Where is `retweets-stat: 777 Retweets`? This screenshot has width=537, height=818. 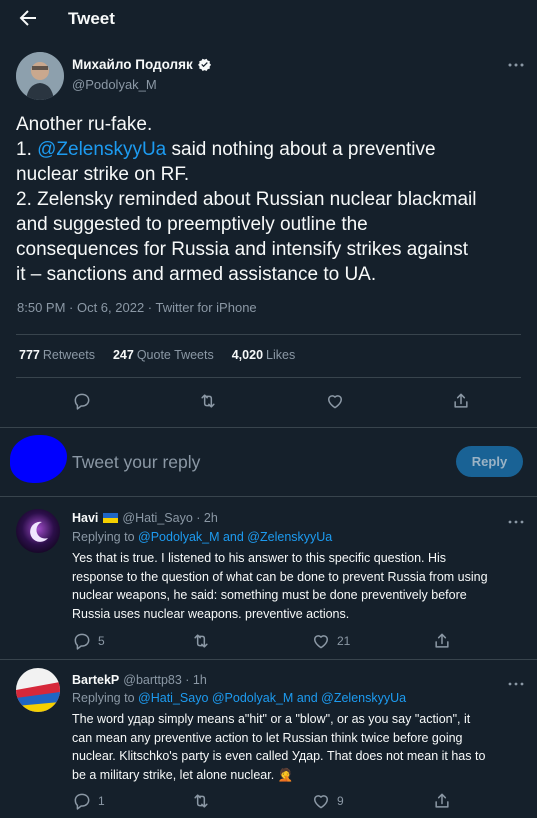
retweets-stat: 777 Retweets is located at coordinates (57, 355).